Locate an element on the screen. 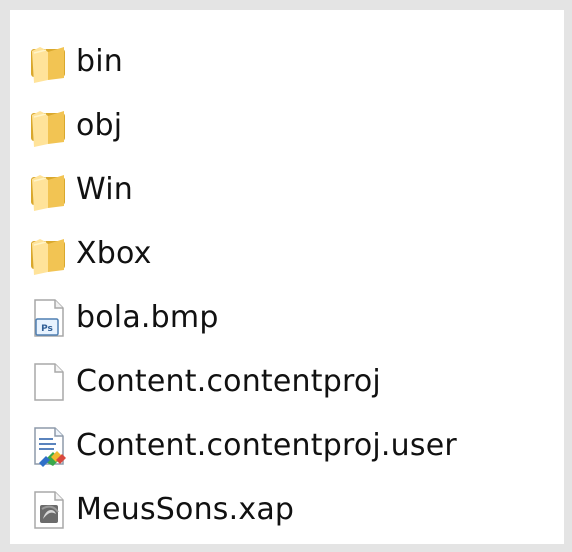 Image resolution: width=572 pixels, height=552 pixels. xap-package-icon is located at coordinates (49, 510).